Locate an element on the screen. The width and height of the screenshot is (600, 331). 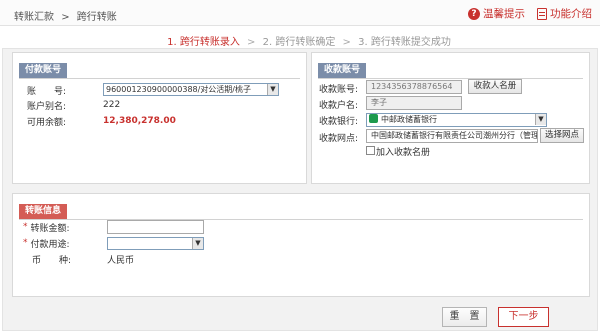
intro-link: 功能介绍 is located at coordinates (564, 13).